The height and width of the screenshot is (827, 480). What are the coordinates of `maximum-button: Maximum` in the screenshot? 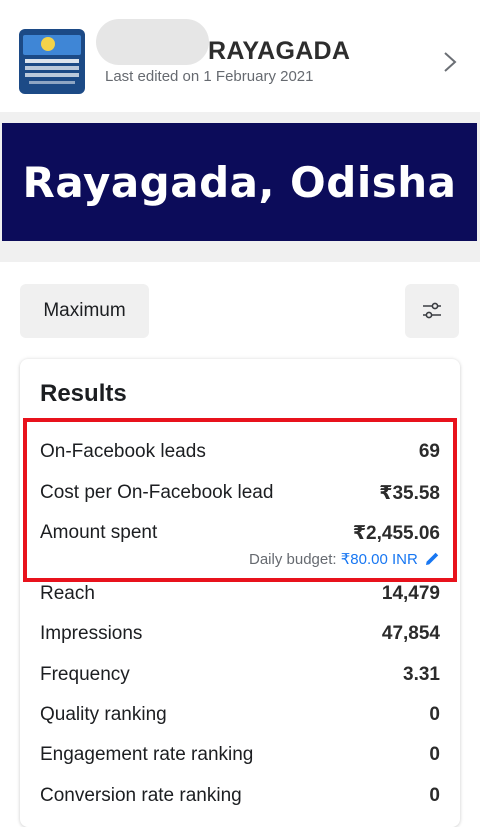 It's located at (84, 311).